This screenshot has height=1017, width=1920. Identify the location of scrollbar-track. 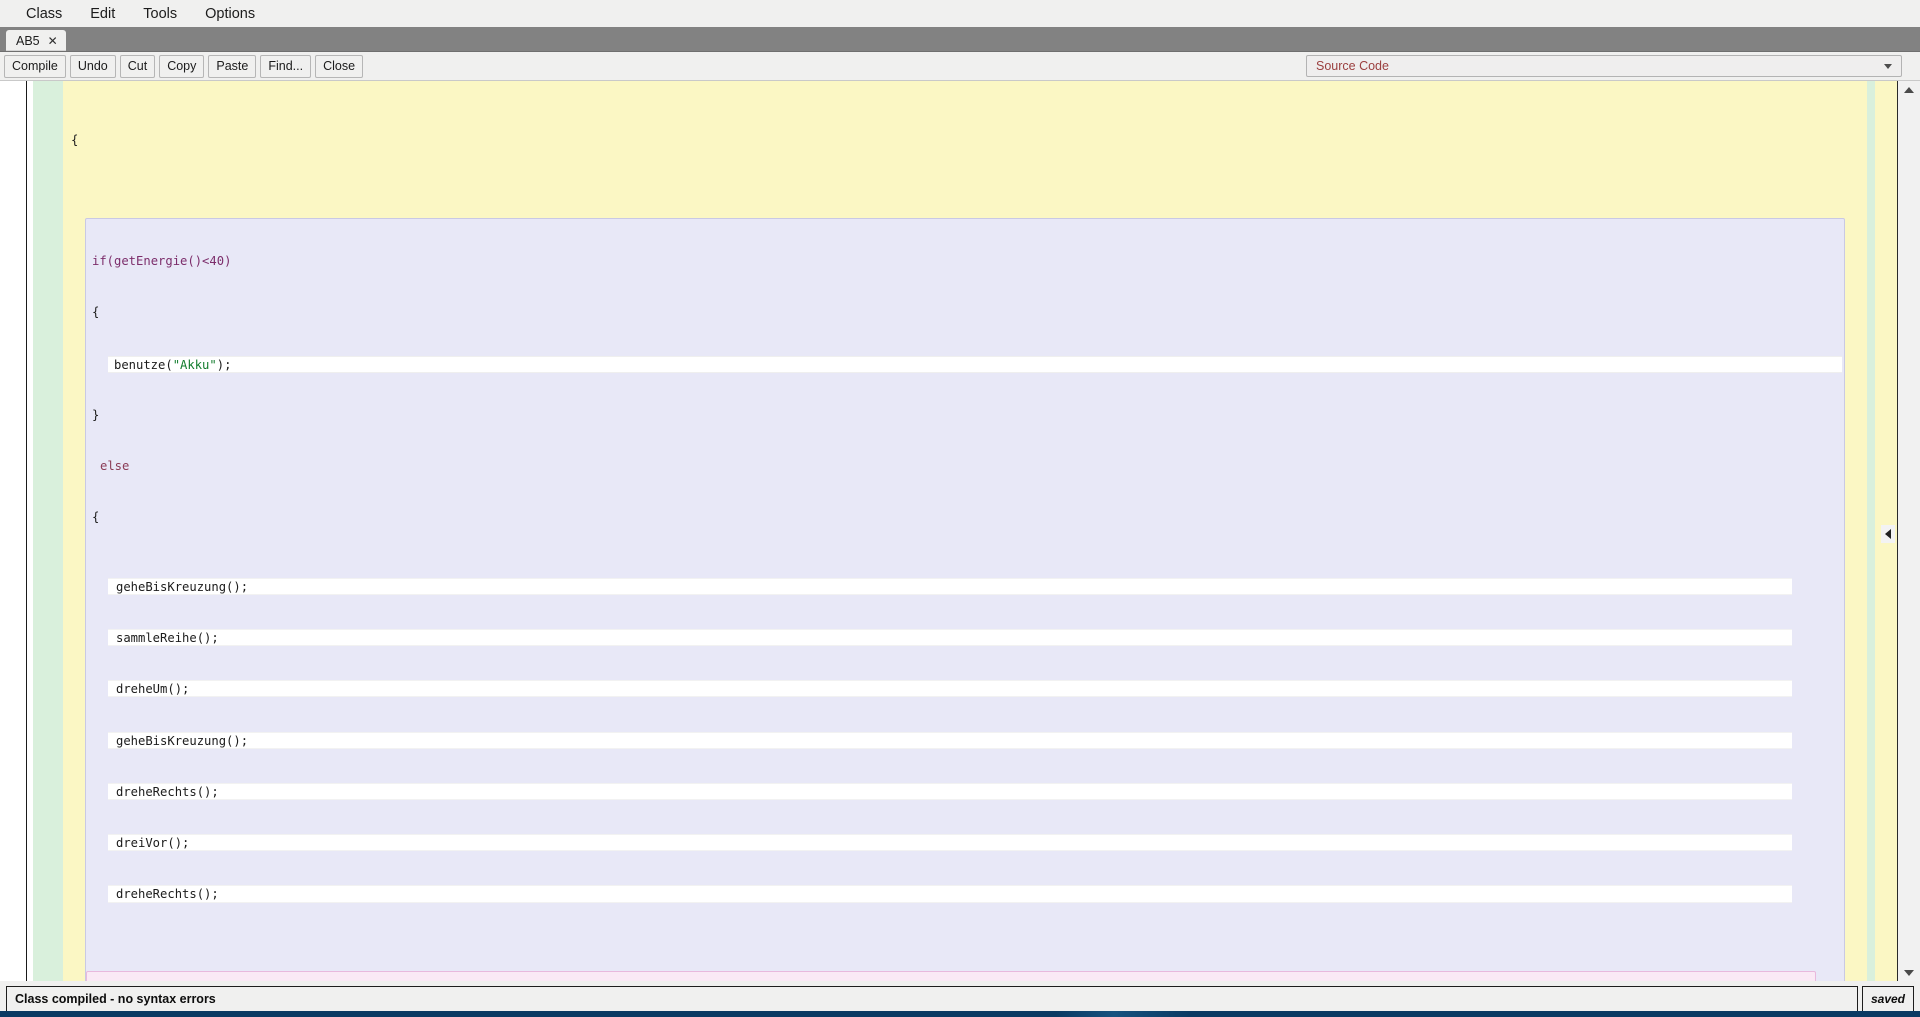
(1909, 531).